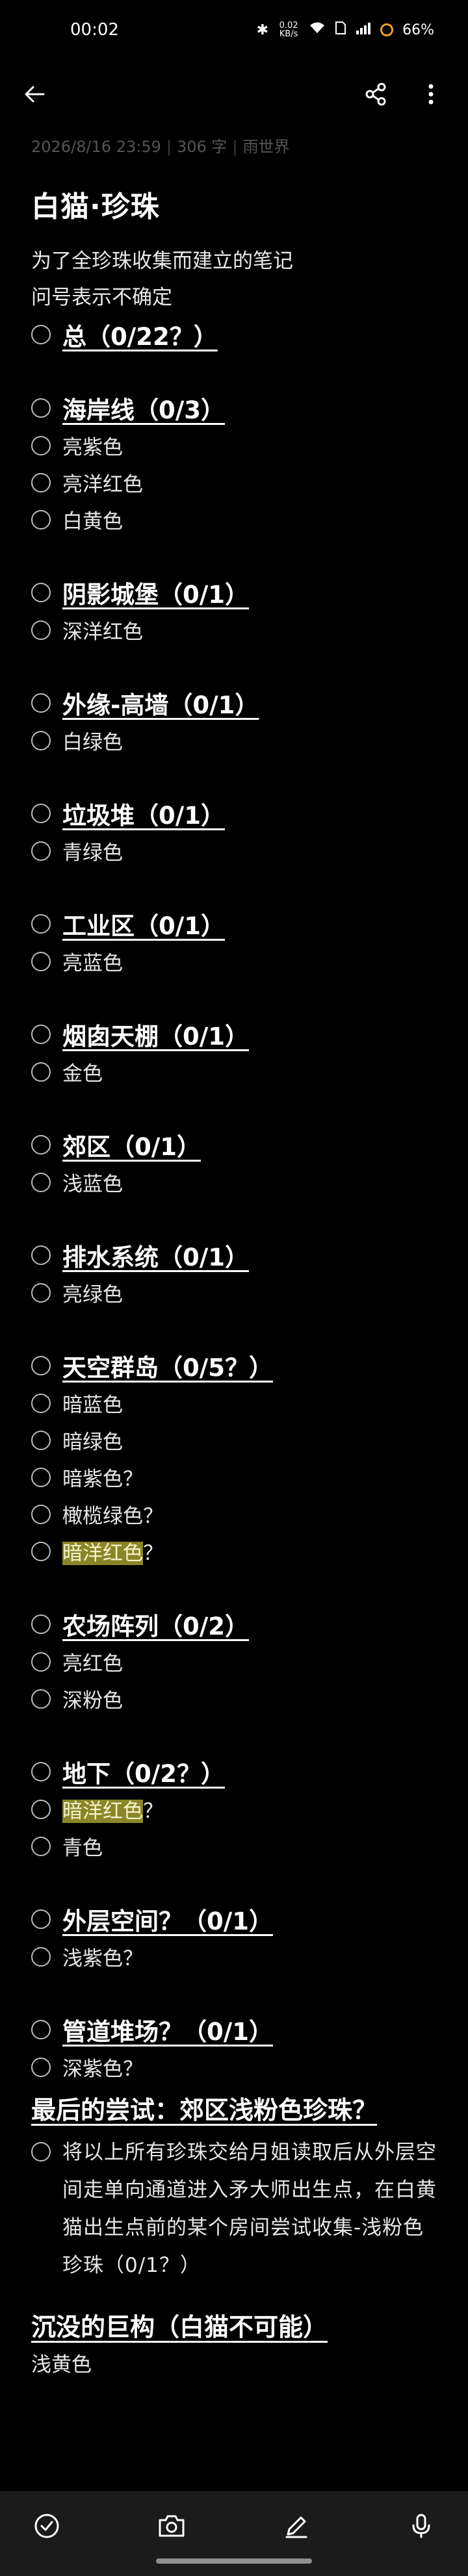 The width and height of the screenshot is (468, 2576). What do you see at coordinates (266, 147) in the screenshot?
I see `note-folder: 雨世界` at bounding box center [266, 147].